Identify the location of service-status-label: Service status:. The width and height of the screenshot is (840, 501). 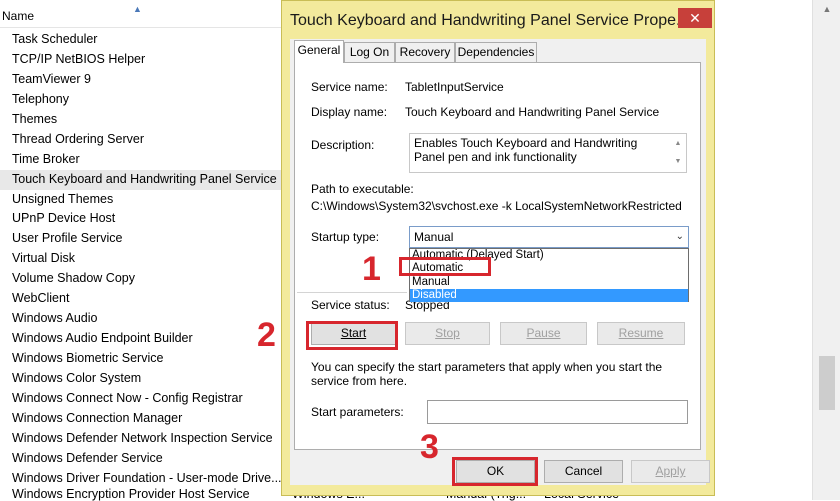
(350, 305).